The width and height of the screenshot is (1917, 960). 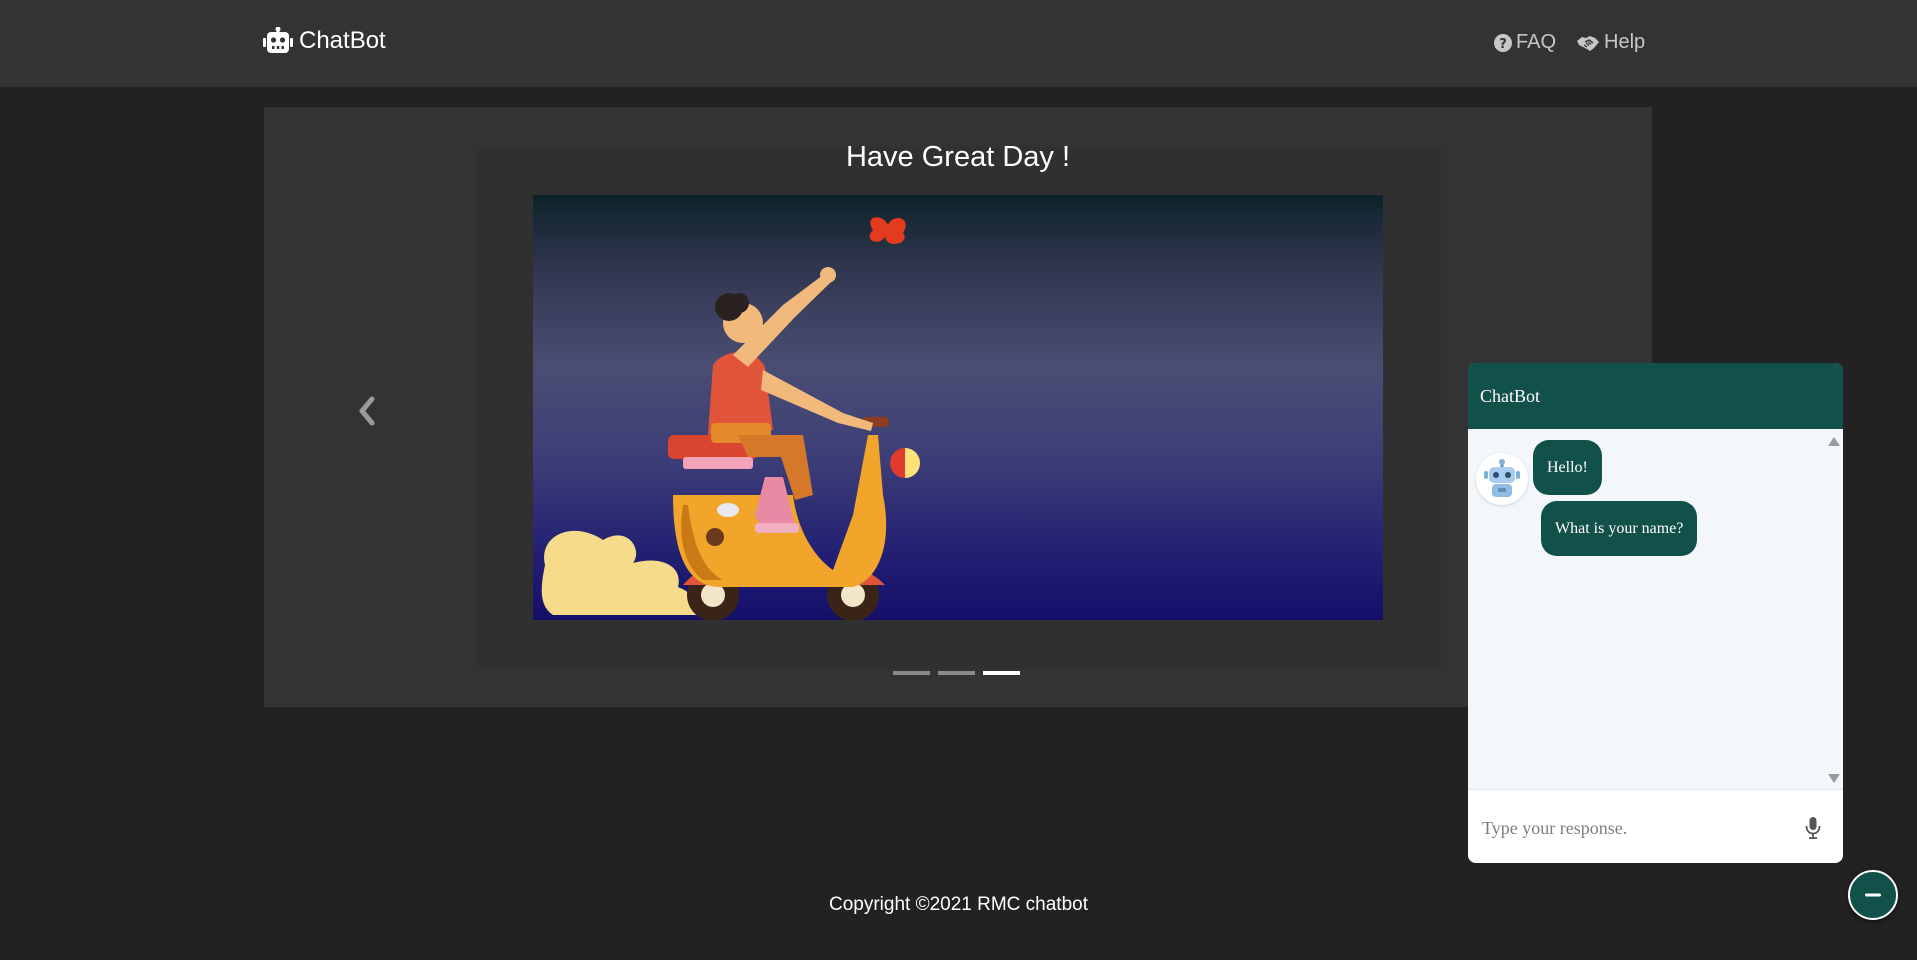 I want to click on chat-messages: Hello! What is your name?, so click(x=1655, y=609).